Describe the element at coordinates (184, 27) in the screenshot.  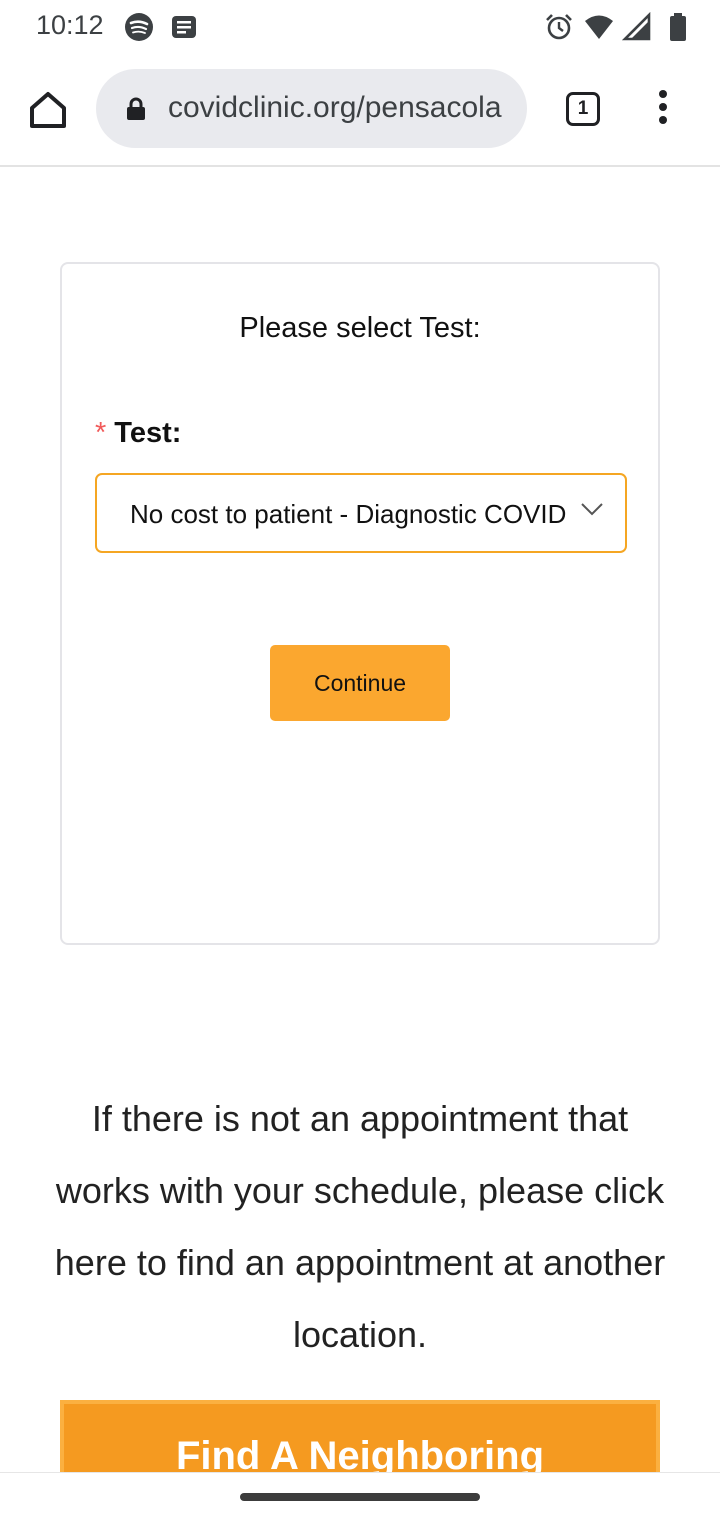
I see `news-icon` at that location.